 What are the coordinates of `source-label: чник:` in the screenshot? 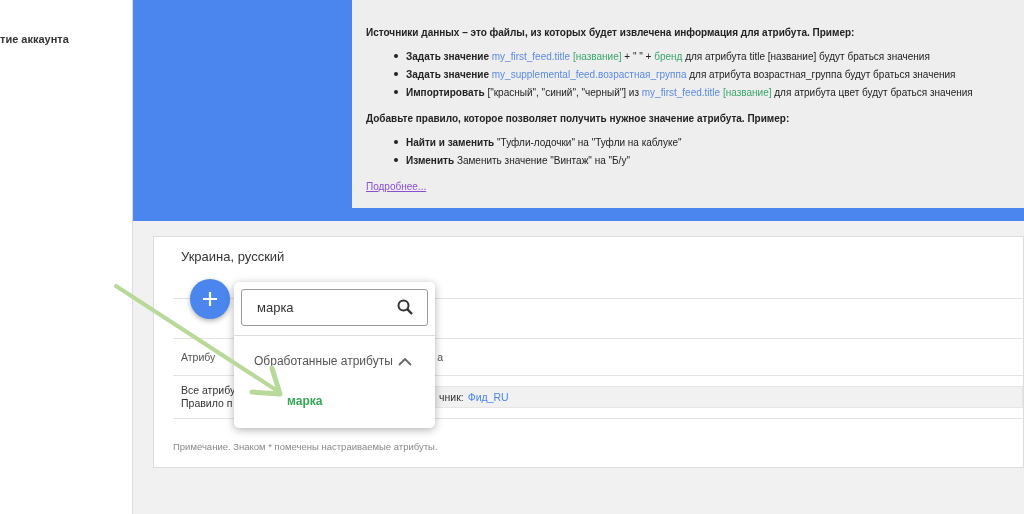 It's located at (451, 397).